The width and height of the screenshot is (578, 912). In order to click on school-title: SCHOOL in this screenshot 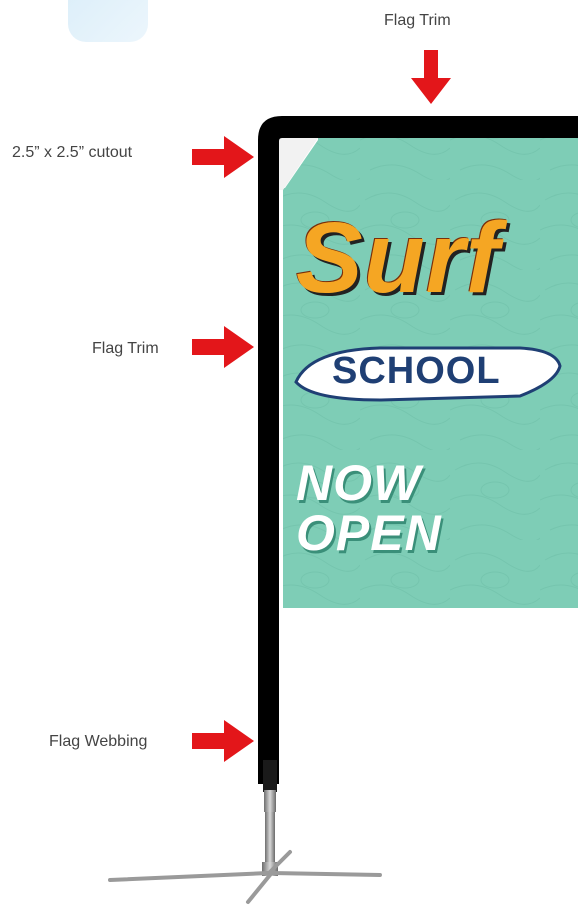, I will do `click(416, 371)`.